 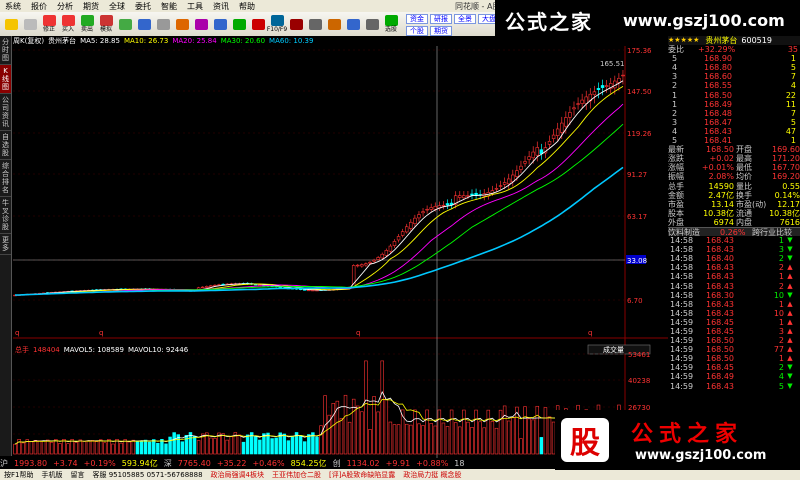 What do you see at coordinates (720, 259) in the screenshot?
I see `tick-price: 168.40` at bounding box center [720, 259].